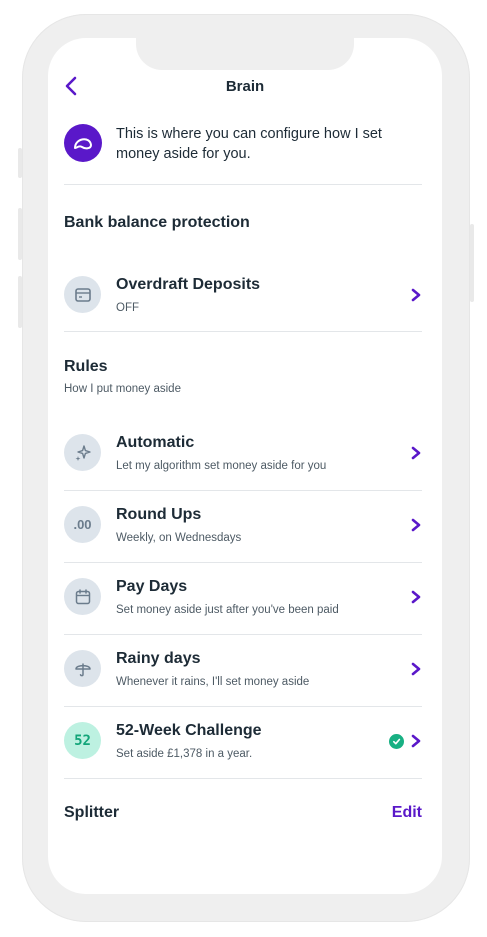 The height and width of the screenshot is (937, 487). I want to click on section-subtitle-rules: How I put money aside, so click(122, 389).